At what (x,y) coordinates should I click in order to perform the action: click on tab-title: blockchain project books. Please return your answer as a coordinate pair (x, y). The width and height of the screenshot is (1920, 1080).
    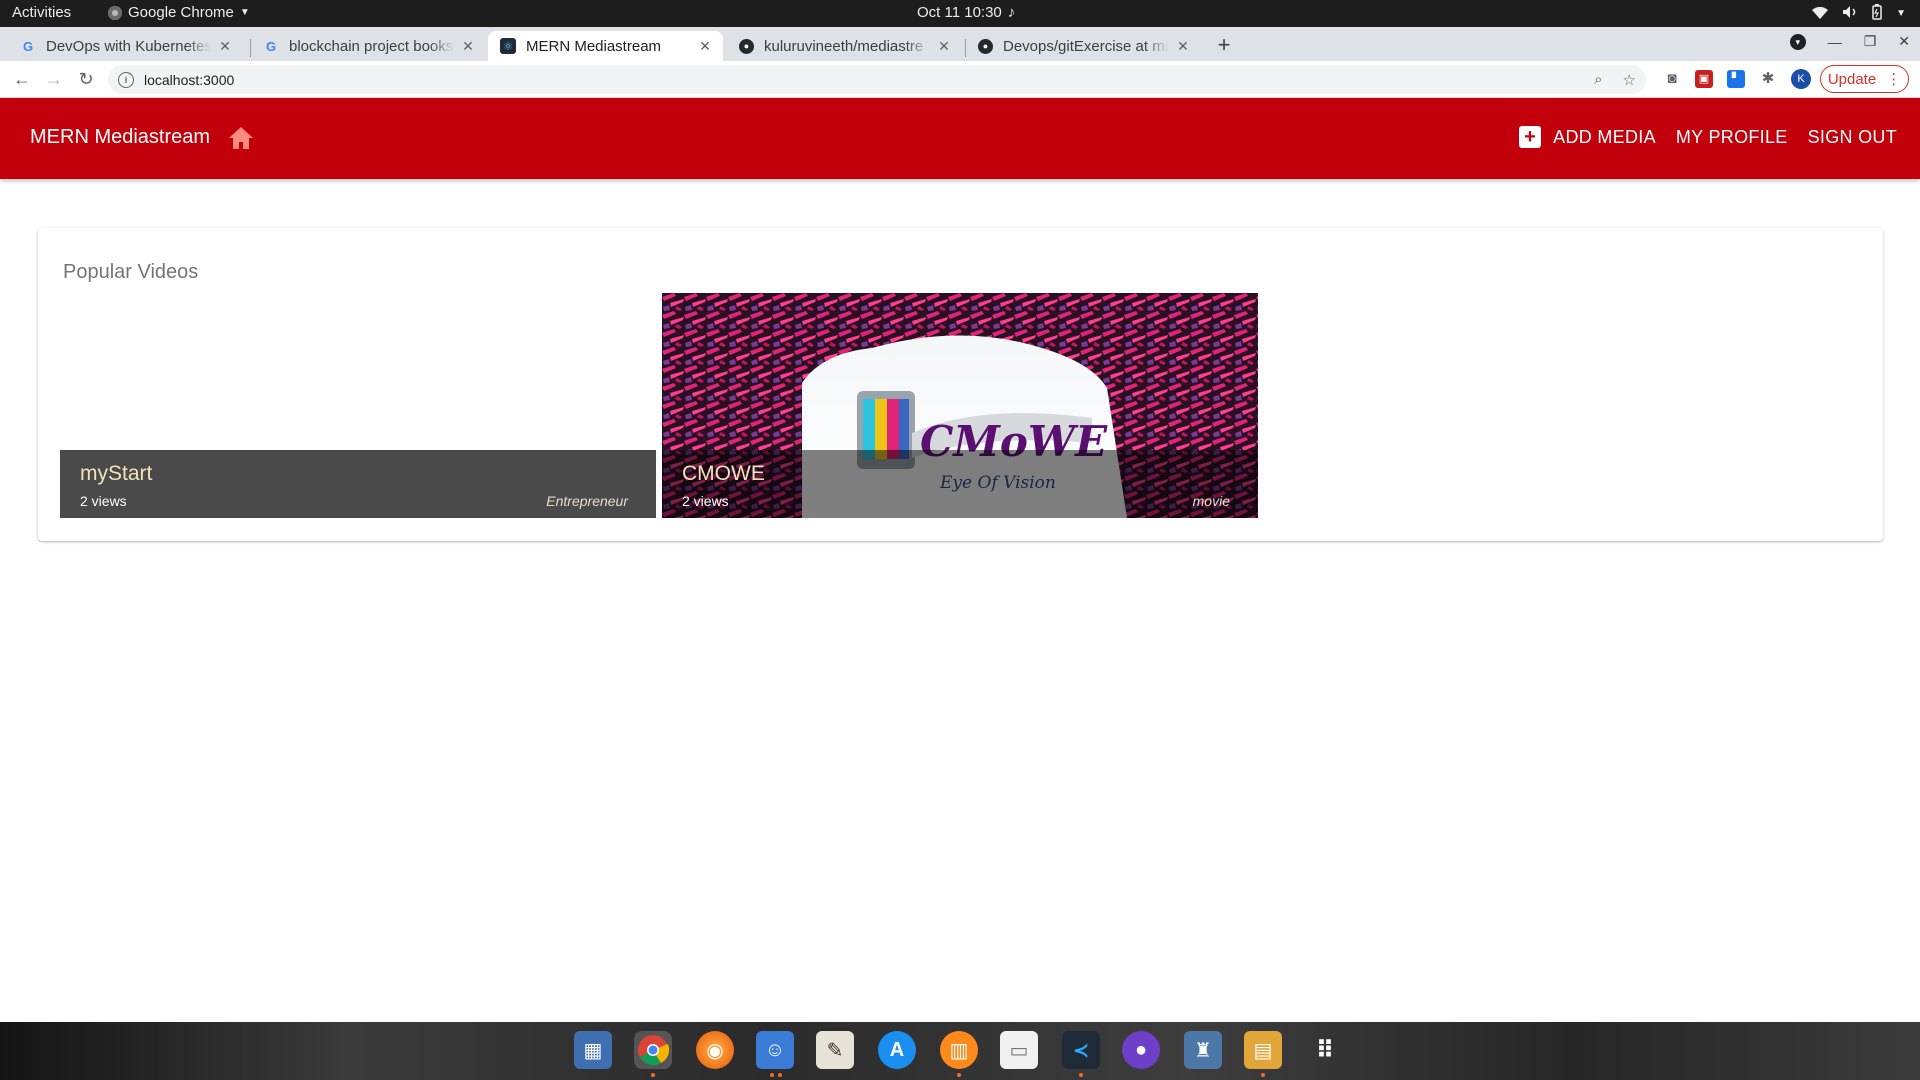
    Looking at the image, I should click on (371, 46).